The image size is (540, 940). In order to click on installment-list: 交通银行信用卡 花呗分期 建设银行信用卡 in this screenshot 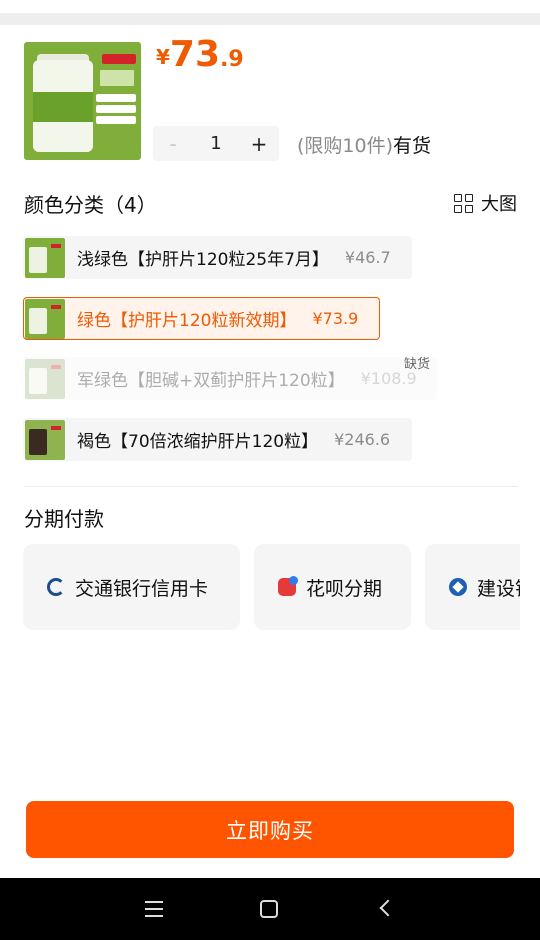, I will do `click(271, 587)`.